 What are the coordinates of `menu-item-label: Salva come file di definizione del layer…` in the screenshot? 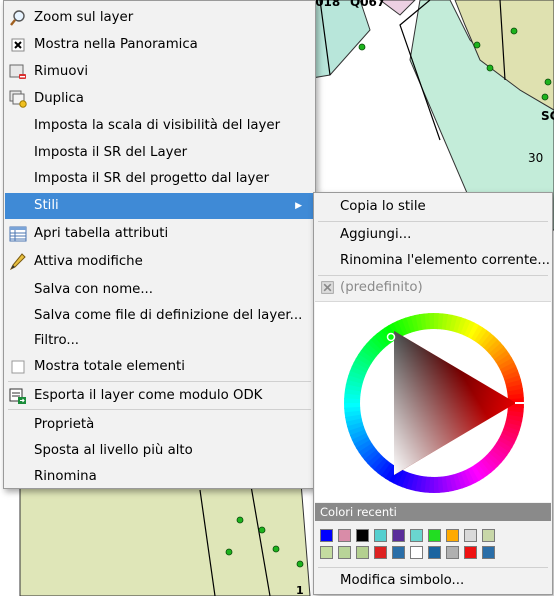 It's located at (168, 315).